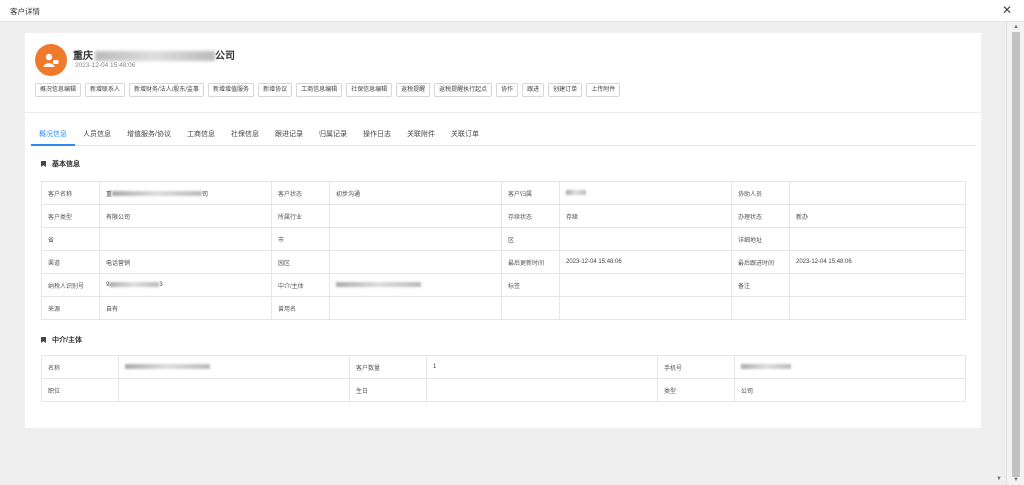 The width and height of the screenshot is (1024, 485). I want to click on field-label: 客户名称, so click(70, 193).